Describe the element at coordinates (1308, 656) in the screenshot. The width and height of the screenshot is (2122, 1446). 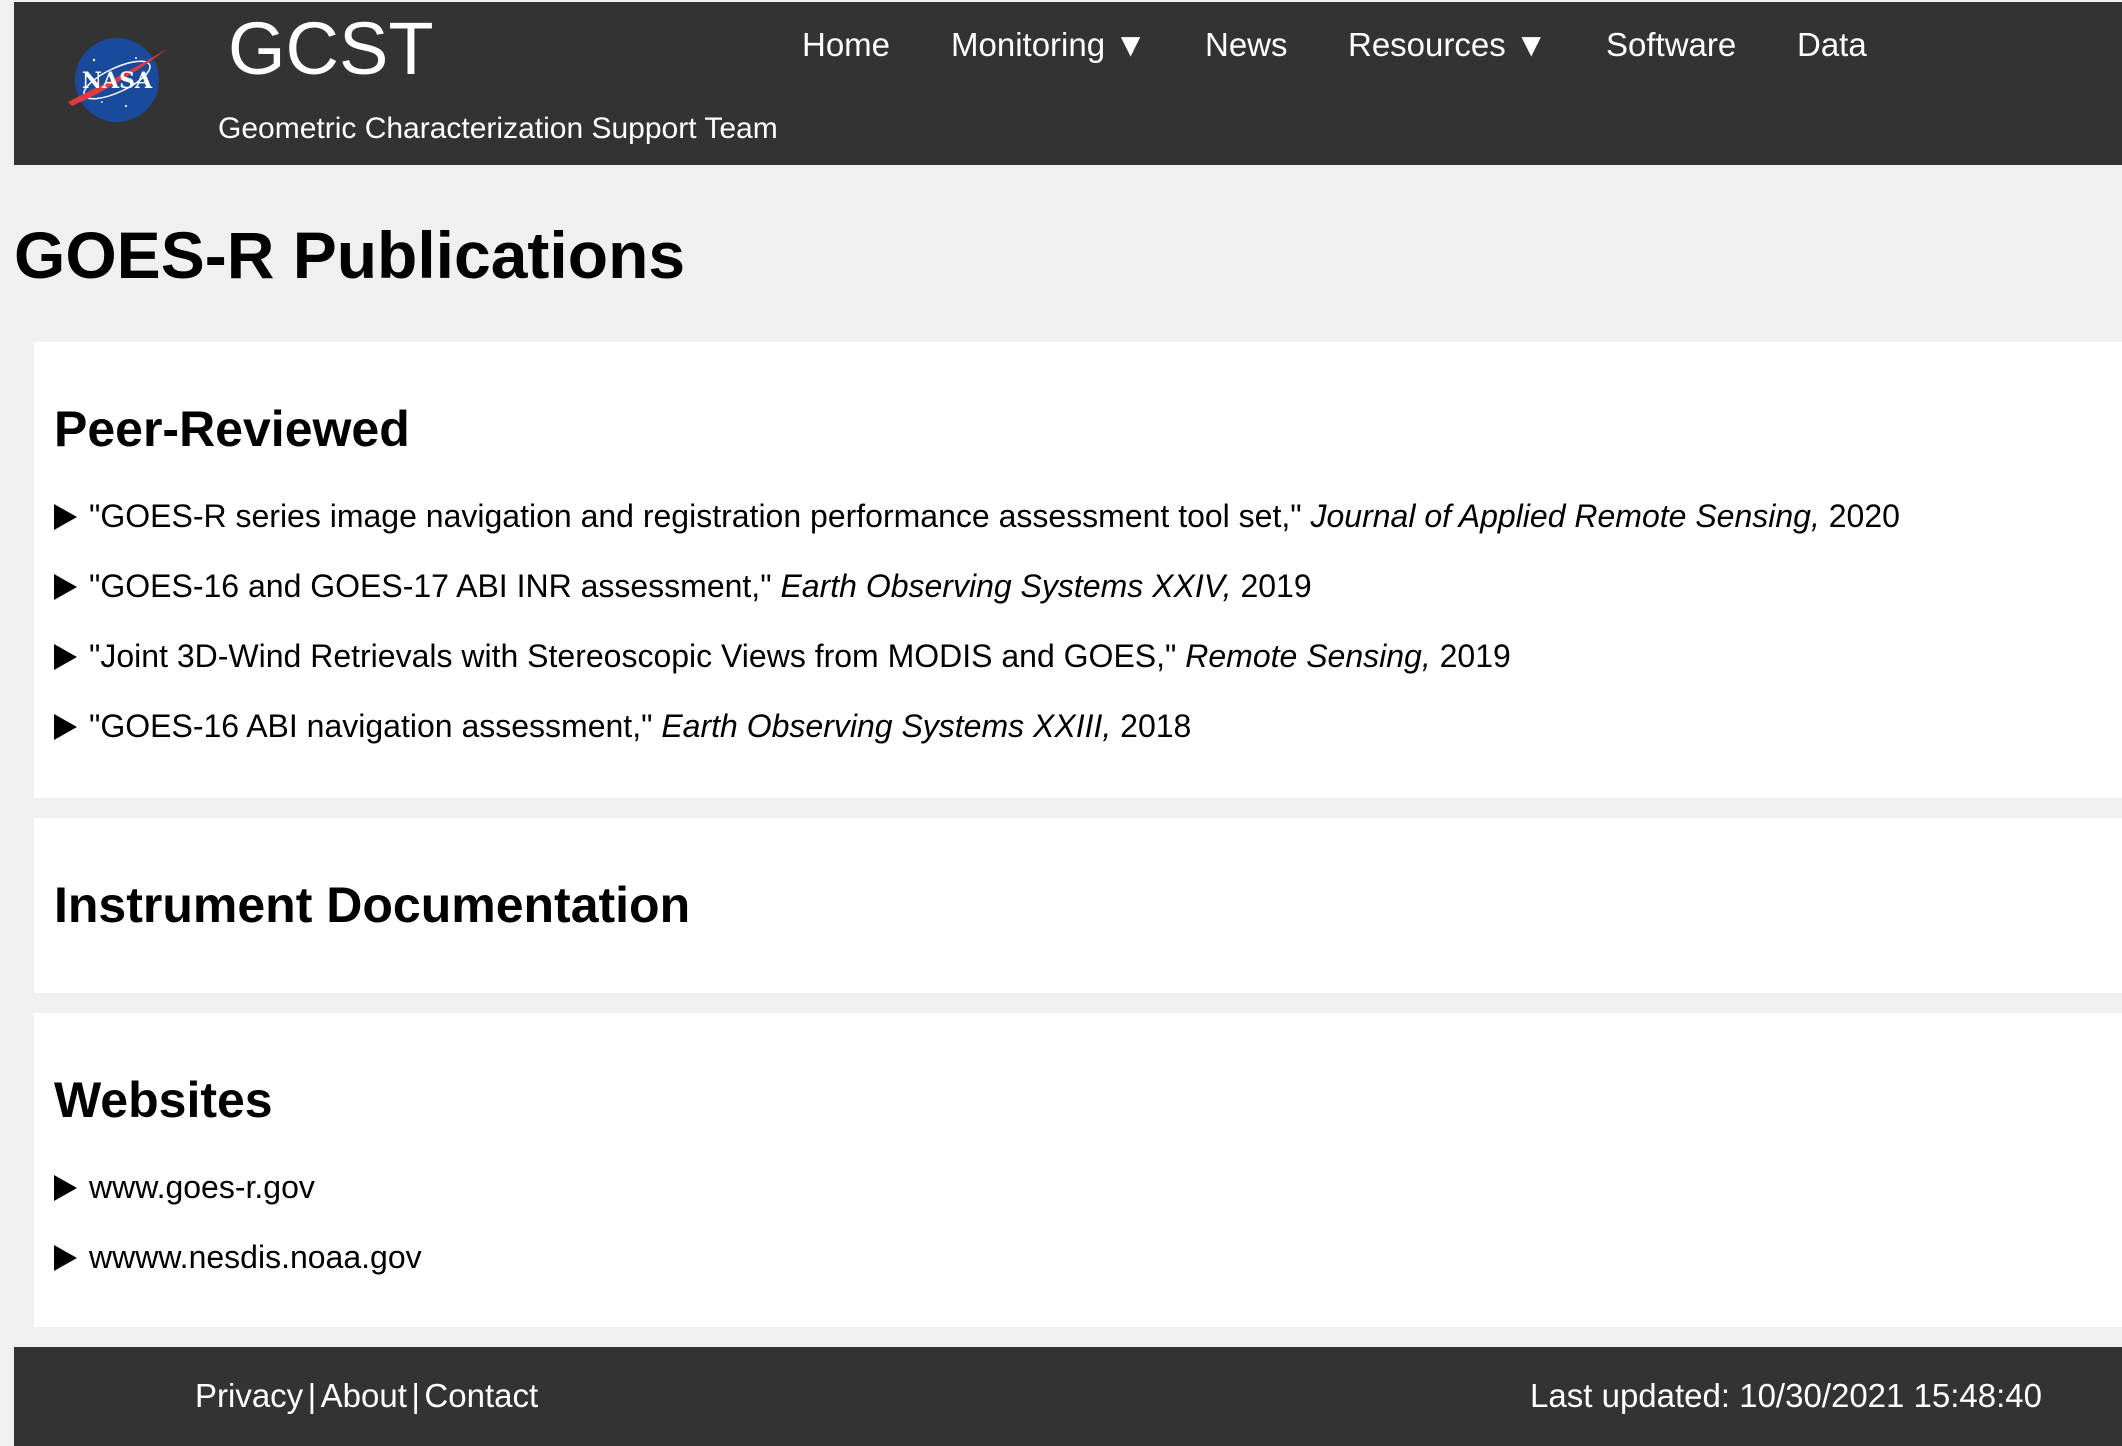
I see `publication-journal: Remote Sensing,` at that location.